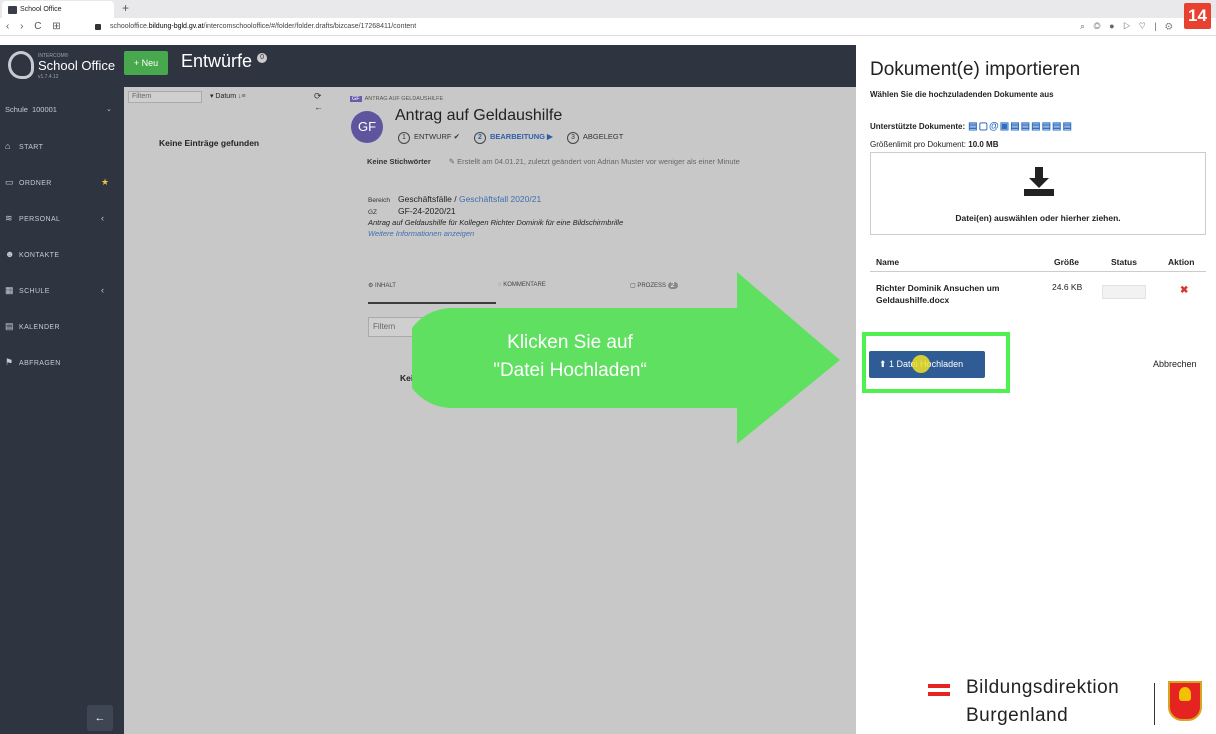  What do you see at coordinates (225, 101) in the screenshot?
I see `list-toolbar: Filtern ▾ Datum ↓≡ ⟳ ←` at bounding box center [225, 101].